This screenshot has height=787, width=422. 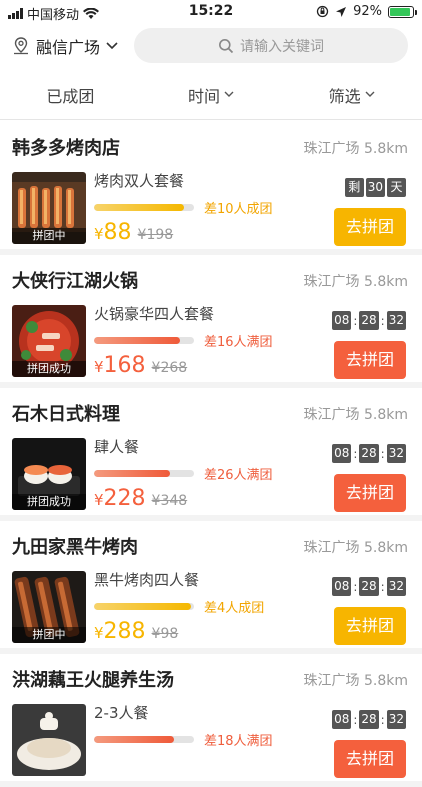 I want to click on price-row: ¥228 ¥348, so click(x=140, y=498).